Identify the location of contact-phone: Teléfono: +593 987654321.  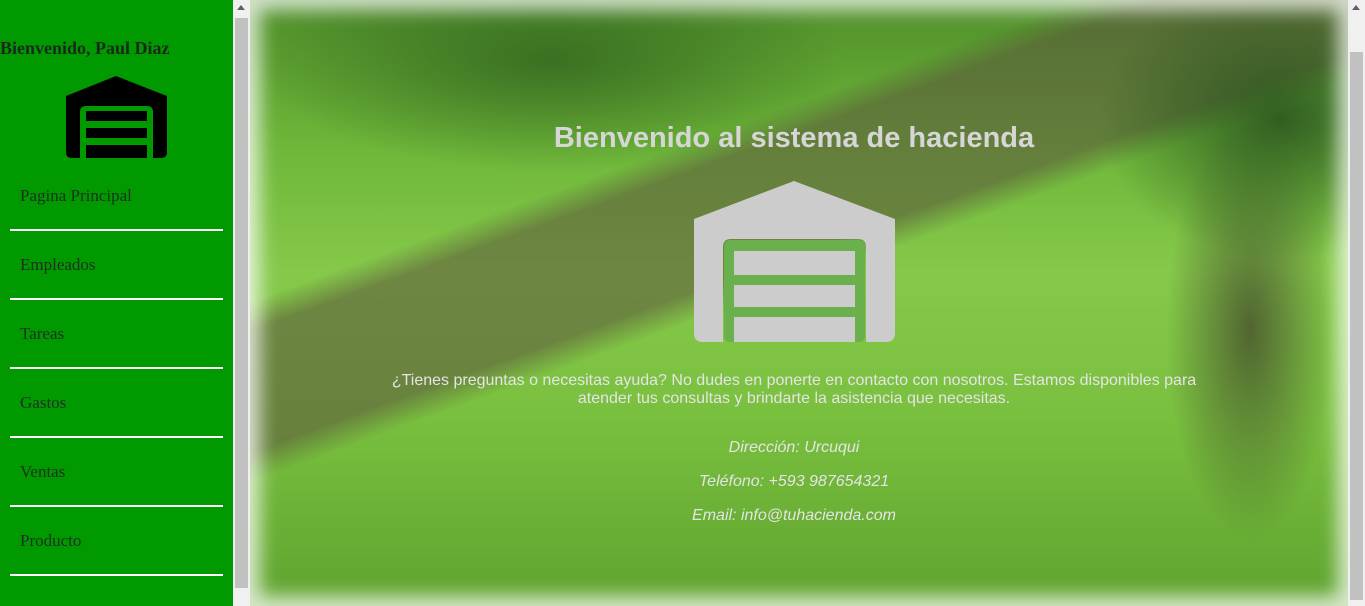
(794, 481).